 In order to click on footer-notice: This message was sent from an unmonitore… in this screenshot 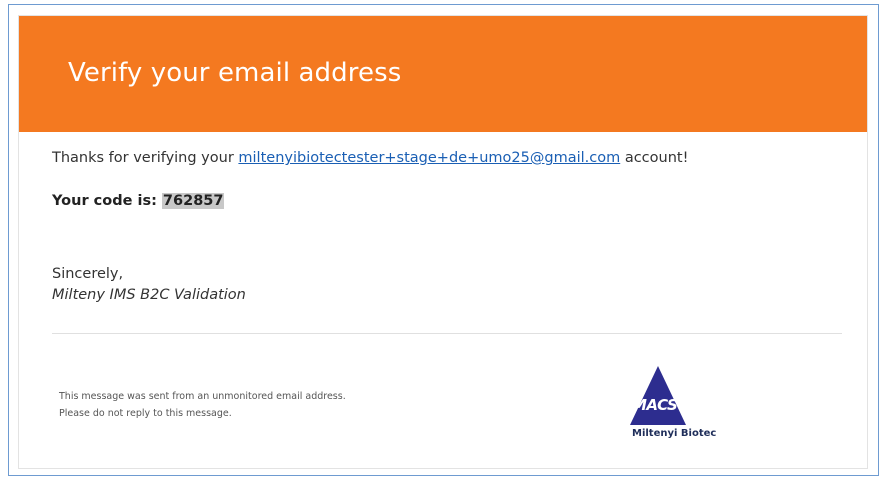, I will do `click(202, 405)`.